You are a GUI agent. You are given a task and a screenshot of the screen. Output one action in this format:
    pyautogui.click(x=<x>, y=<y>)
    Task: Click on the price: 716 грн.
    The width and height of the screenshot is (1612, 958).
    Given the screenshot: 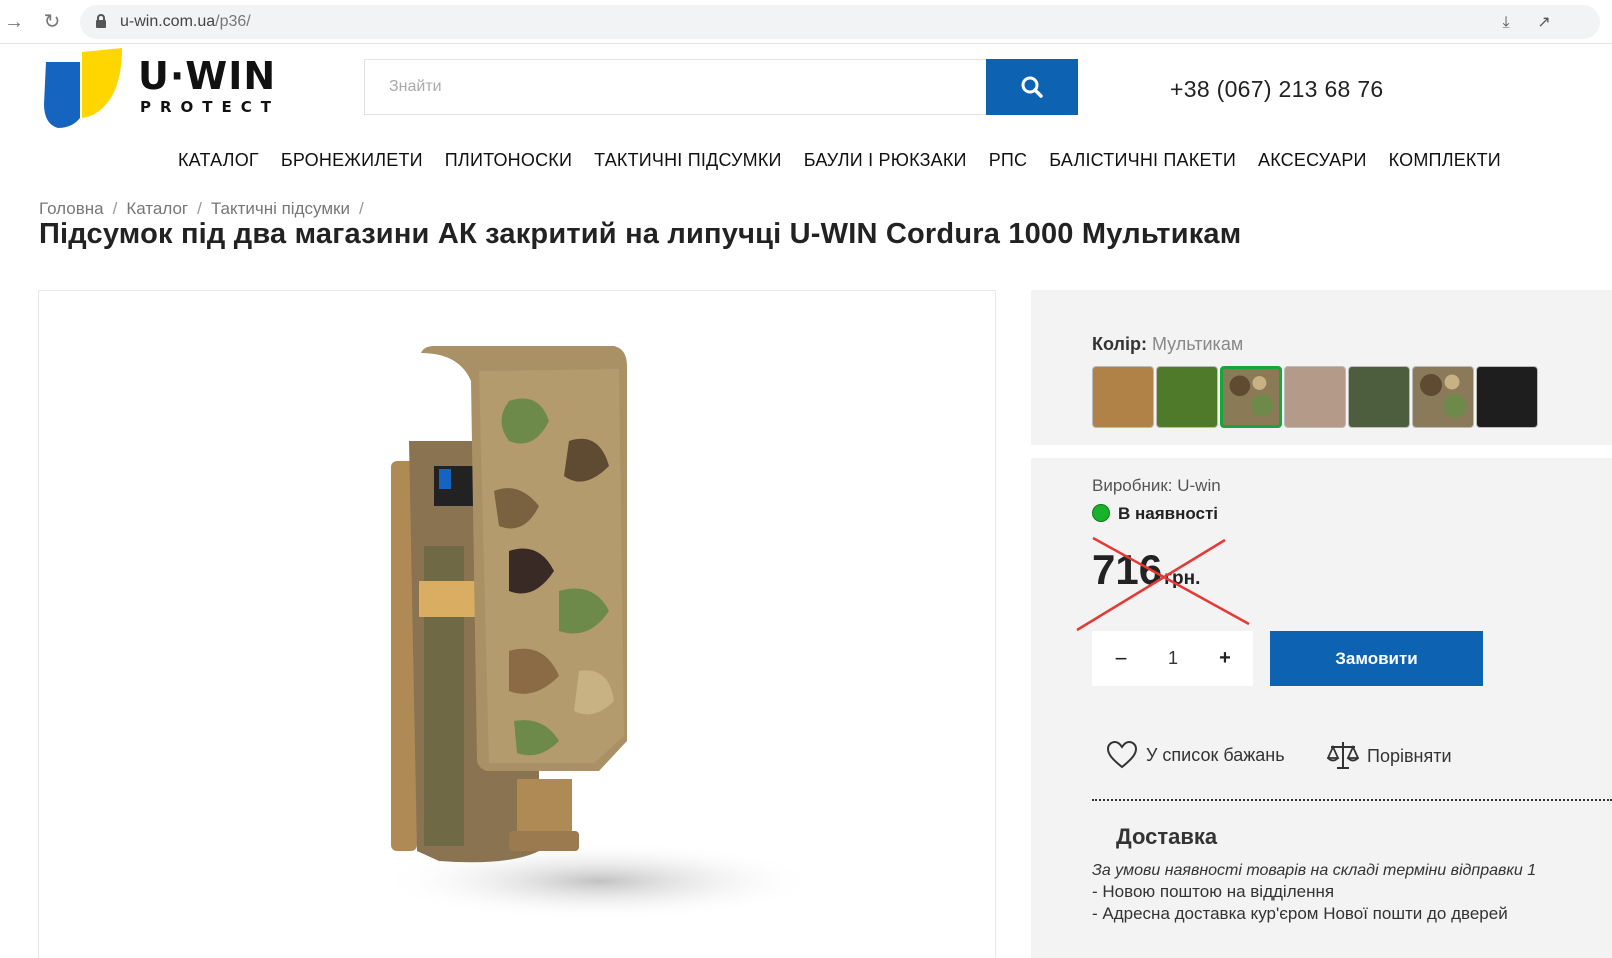 What is the action you would take?
    pyautogui.click(x=1146, y=570)
    